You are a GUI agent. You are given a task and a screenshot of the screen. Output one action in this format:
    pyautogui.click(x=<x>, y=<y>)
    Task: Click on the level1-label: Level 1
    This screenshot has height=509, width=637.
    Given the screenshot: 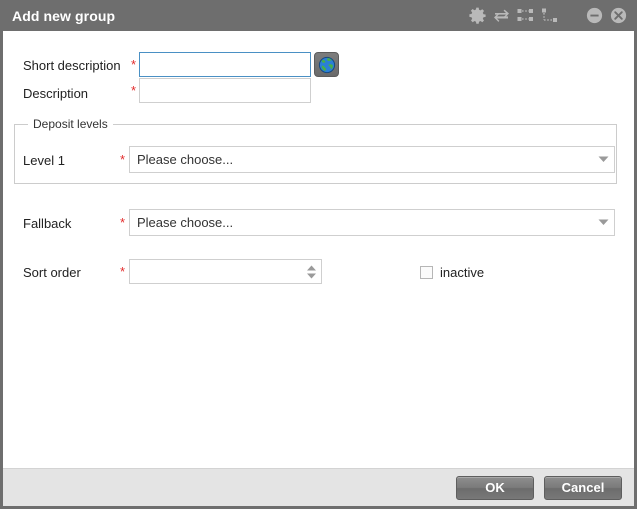 What is the action you would take?
    pyautogui.click(x=44, y=160)
    